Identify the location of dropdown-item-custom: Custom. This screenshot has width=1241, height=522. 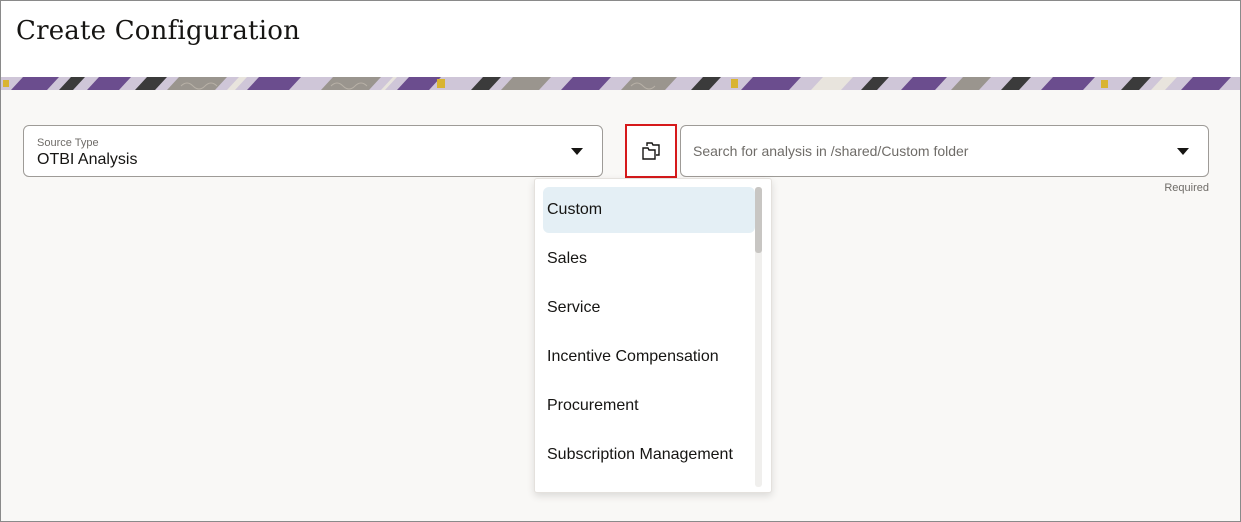
(649, 210).